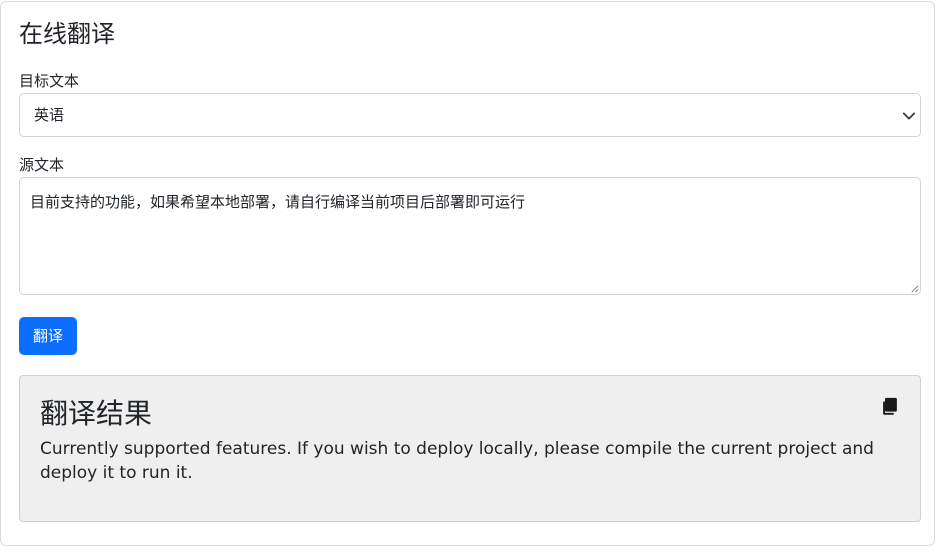 This screenshot has width=941, height=546. What do you see at coordinates (96, 413) in the screenshot?
I see `result-title: 翻译结果` at bounding box center [96, 413].